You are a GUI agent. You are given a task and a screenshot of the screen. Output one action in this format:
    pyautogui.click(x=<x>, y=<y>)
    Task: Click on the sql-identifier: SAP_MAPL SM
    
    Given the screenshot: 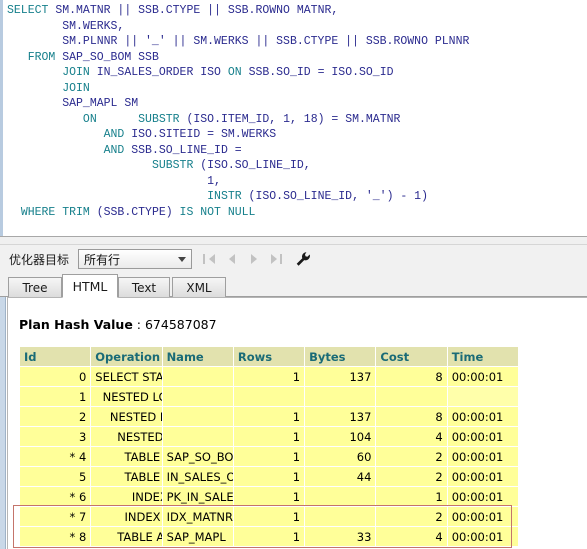 What is the action you would take?
    pyautogui.click(x=73, y=103)
    